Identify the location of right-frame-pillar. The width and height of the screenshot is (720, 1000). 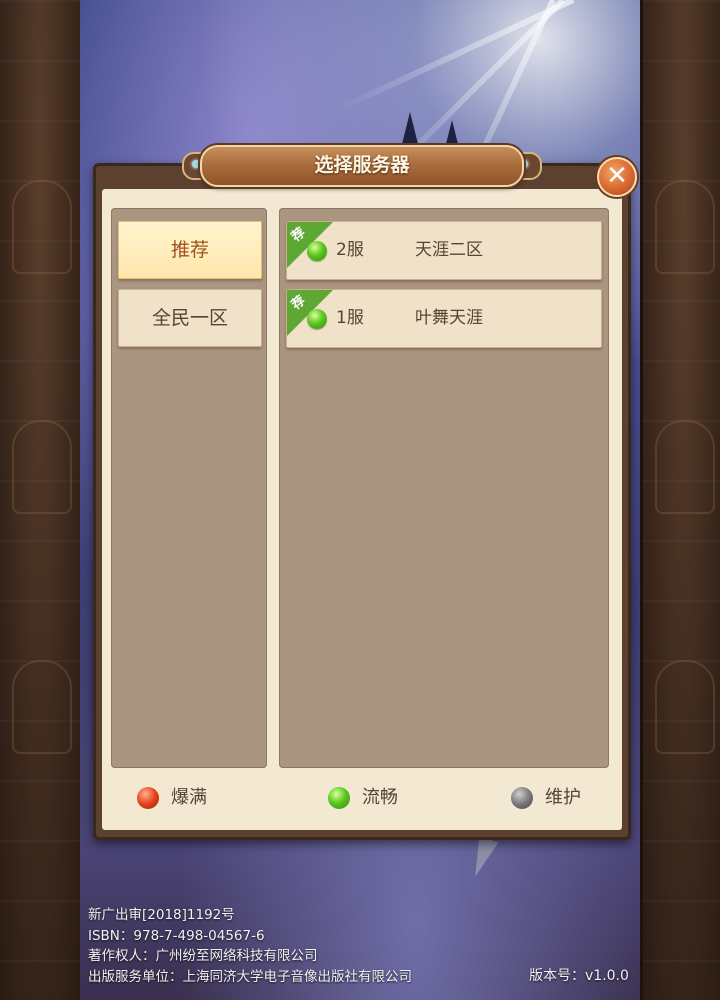
(680, 500).